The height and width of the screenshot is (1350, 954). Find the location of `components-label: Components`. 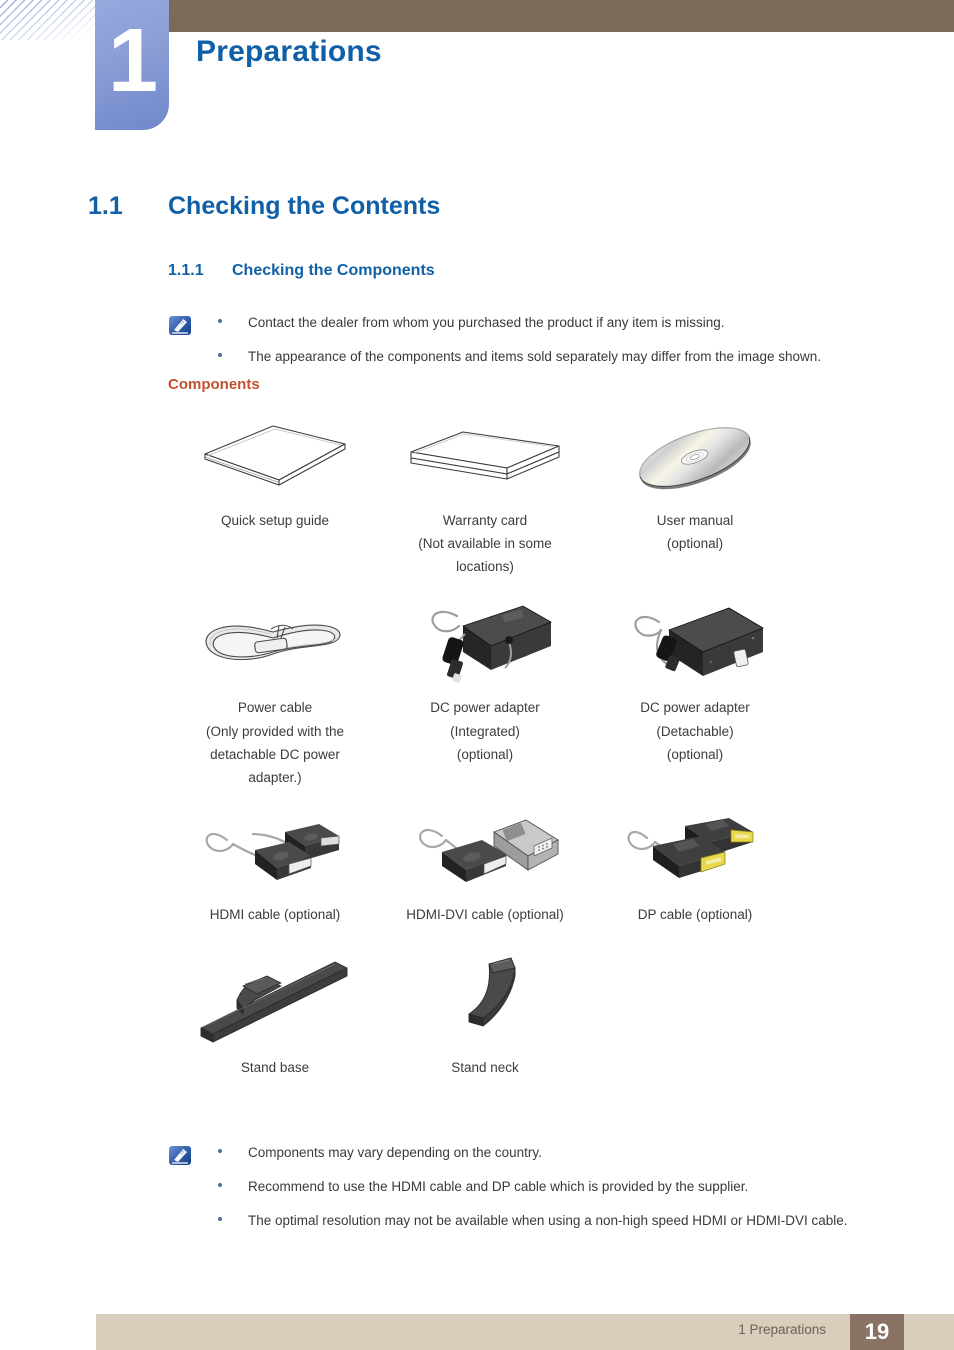

components-label: Components is located at coordinates (214, 384).